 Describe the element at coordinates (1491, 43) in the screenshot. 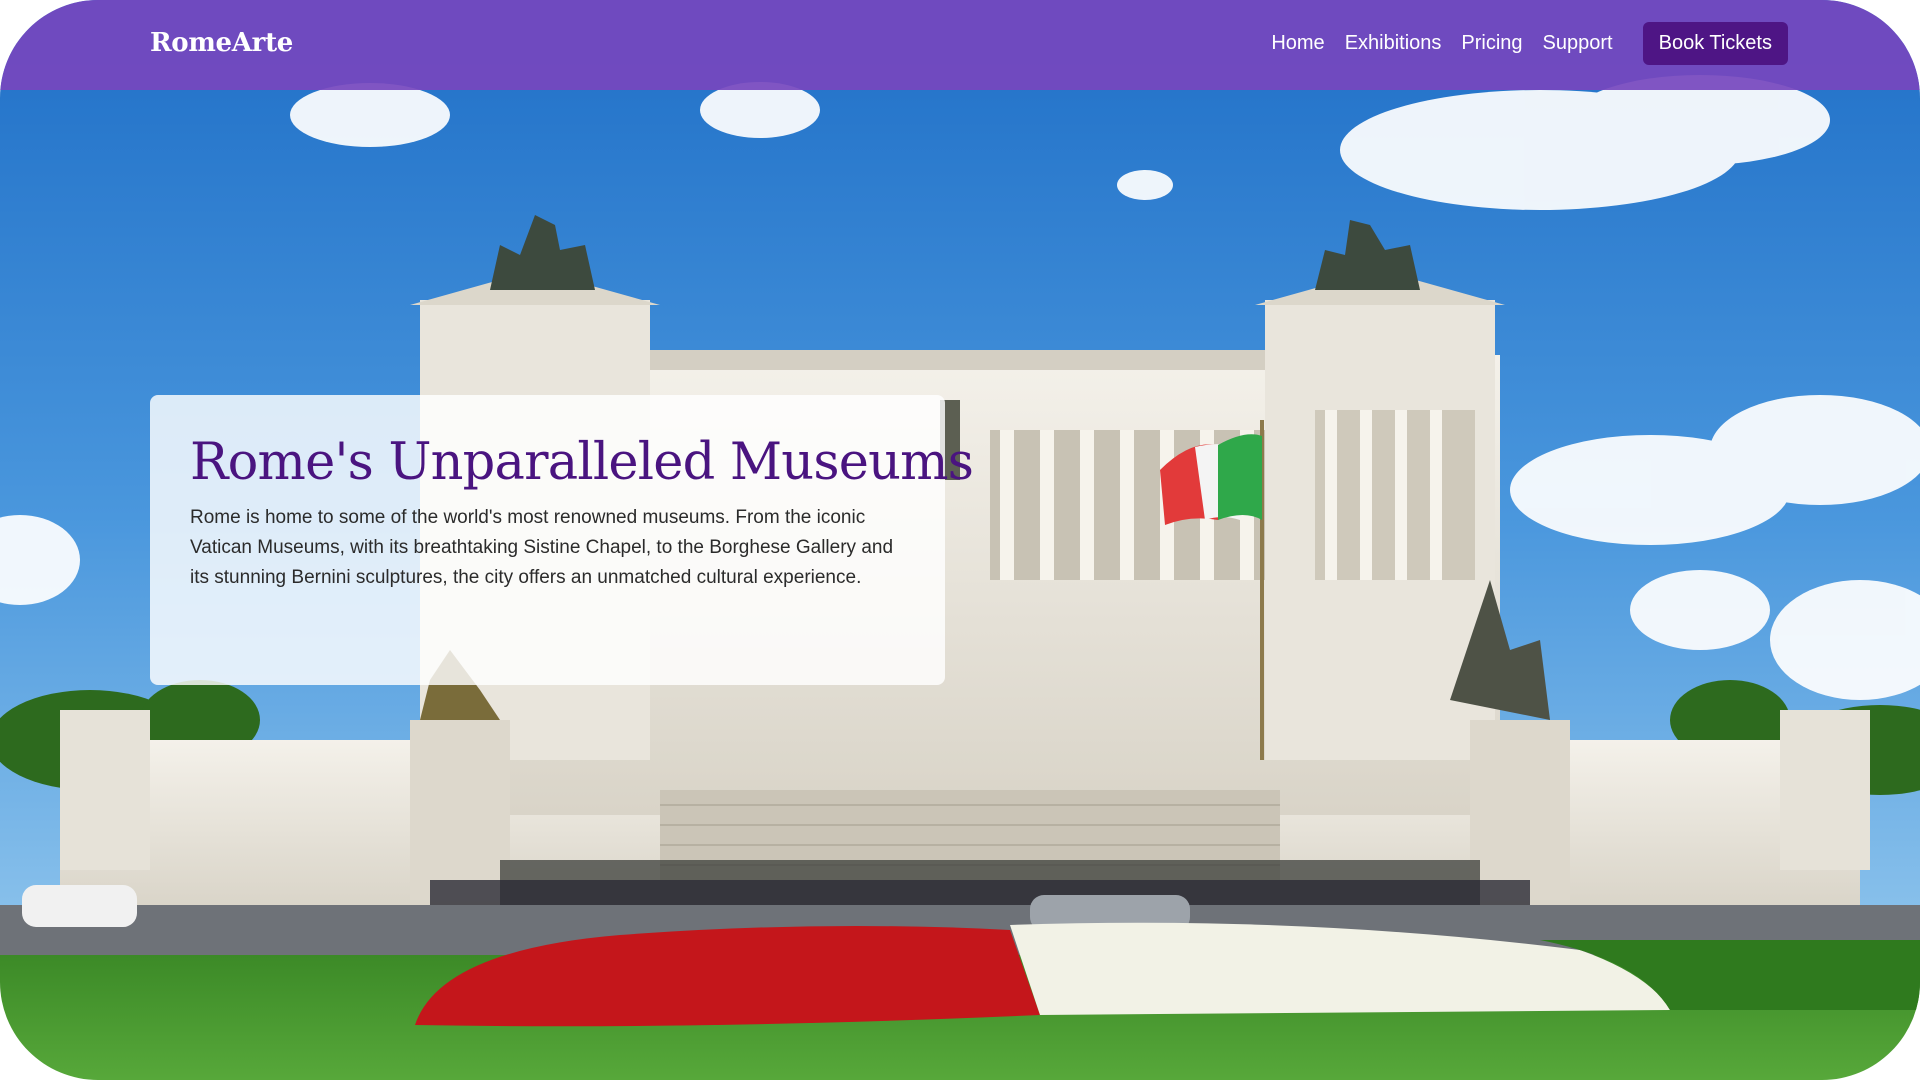

I see `nav-link-pricing: Pricing` at that location.